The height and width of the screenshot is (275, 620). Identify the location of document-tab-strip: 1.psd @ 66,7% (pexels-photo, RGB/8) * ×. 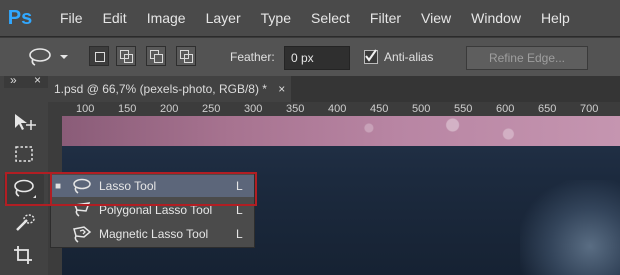
(334, 89).